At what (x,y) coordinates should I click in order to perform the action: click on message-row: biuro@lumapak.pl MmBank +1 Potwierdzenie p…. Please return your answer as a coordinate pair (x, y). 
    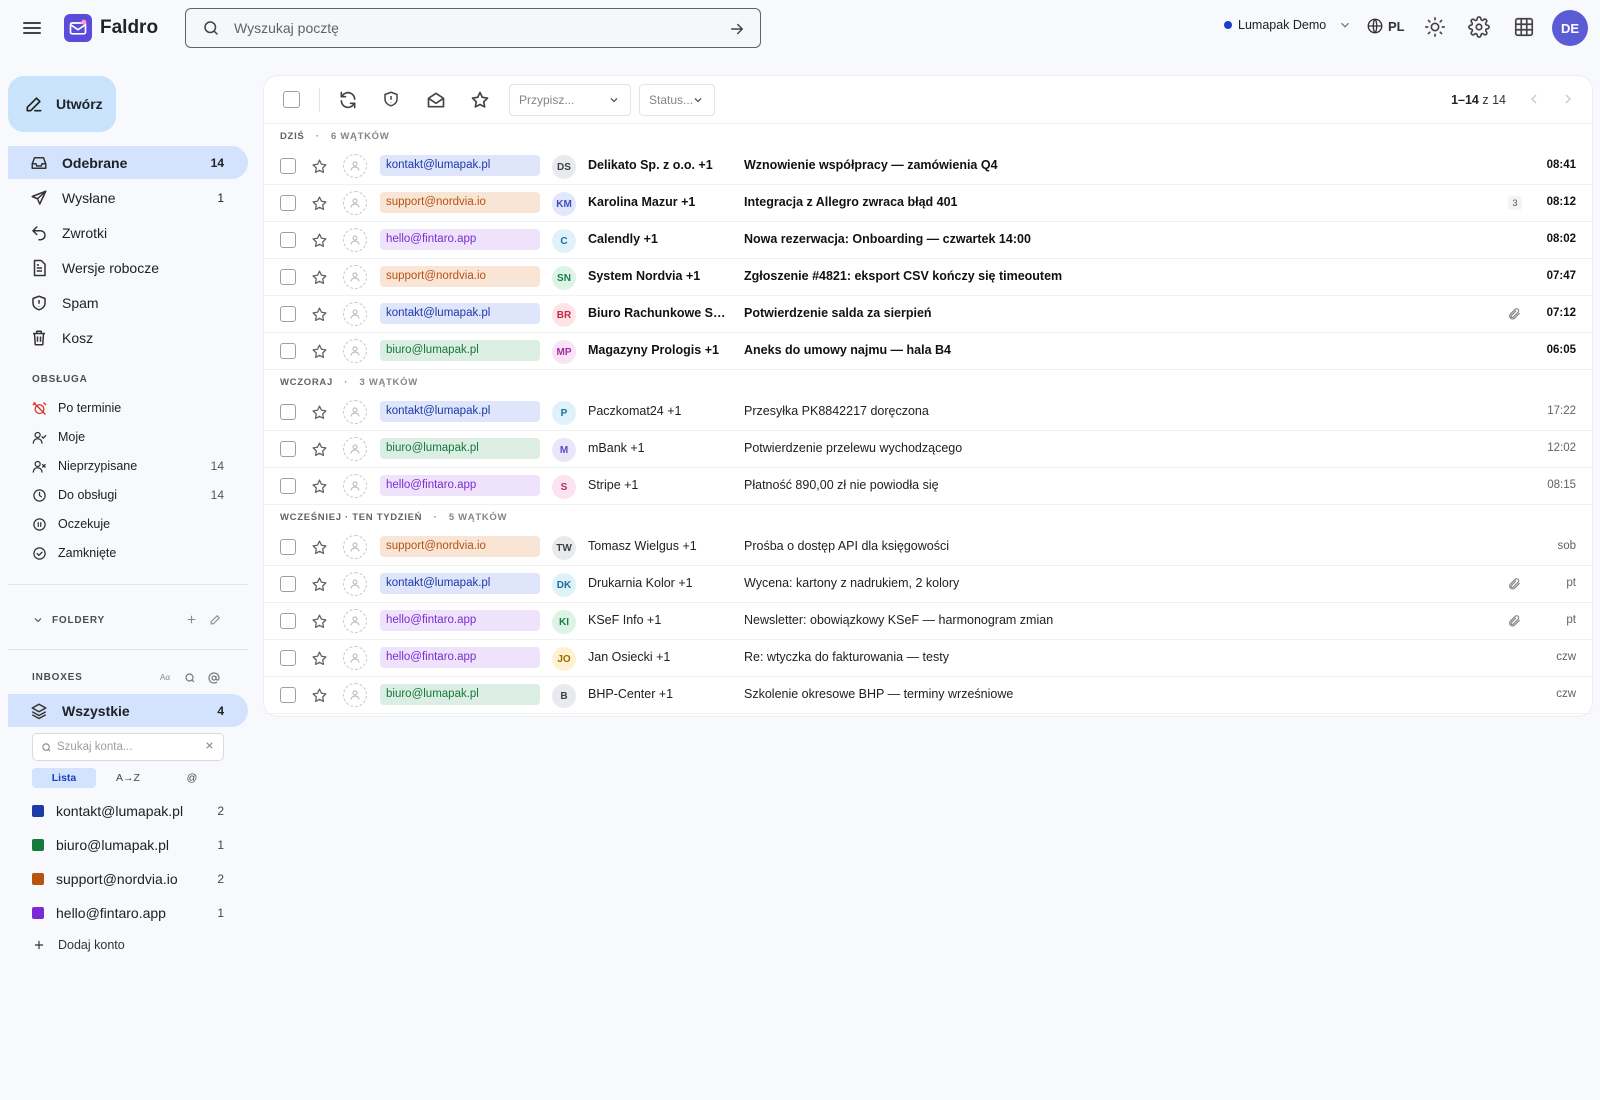
    Looking at the image, I should click on (928, 449).